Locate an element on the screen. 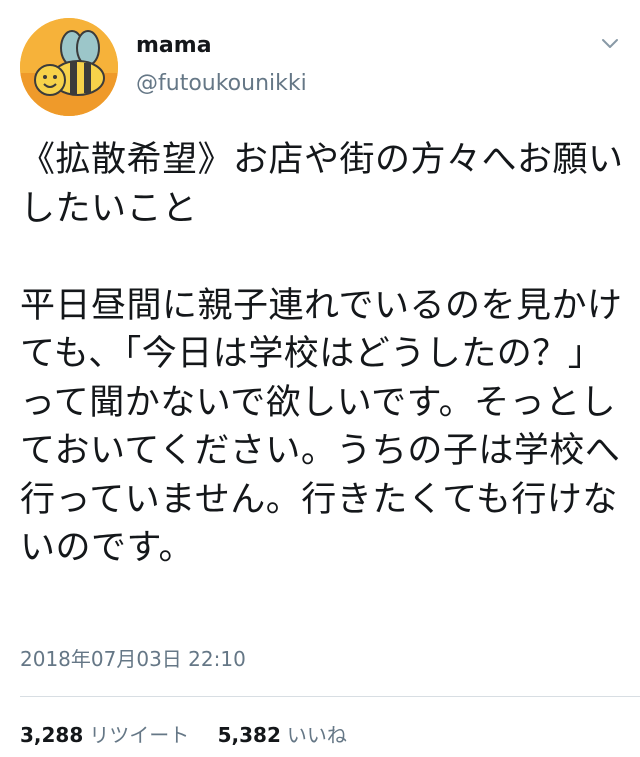 The image size is (640, 757). retweets-stat: 3,288 リツイート is located at coordinates (104, 735).